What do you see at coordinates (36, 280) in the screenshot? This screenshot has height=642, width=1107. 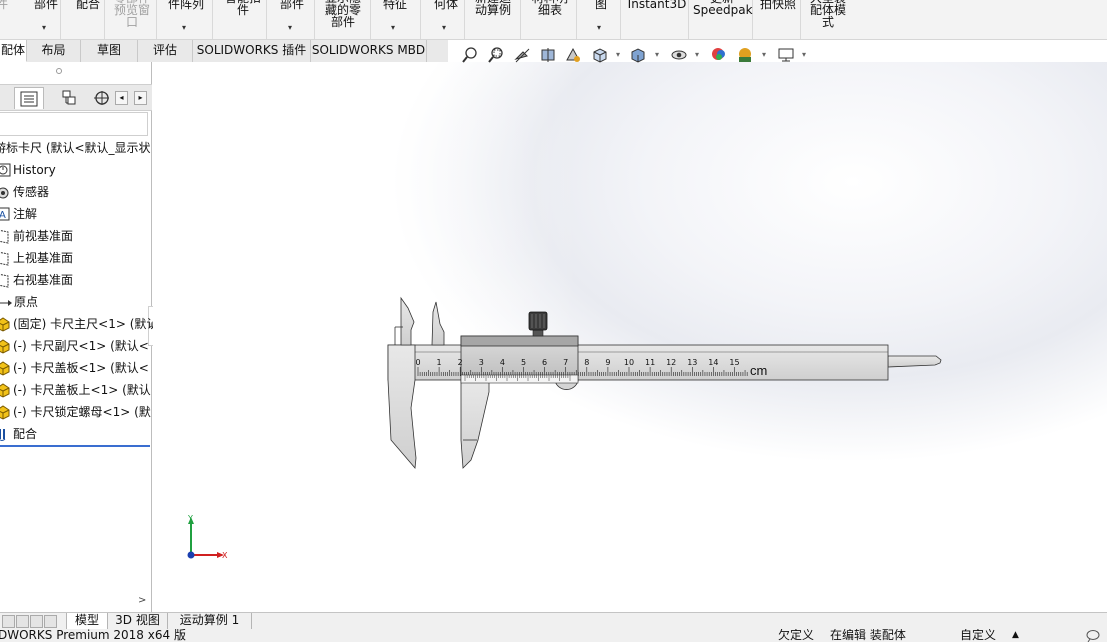 I see `tree-item: 右视基准面` at bounding box center [36, 280].